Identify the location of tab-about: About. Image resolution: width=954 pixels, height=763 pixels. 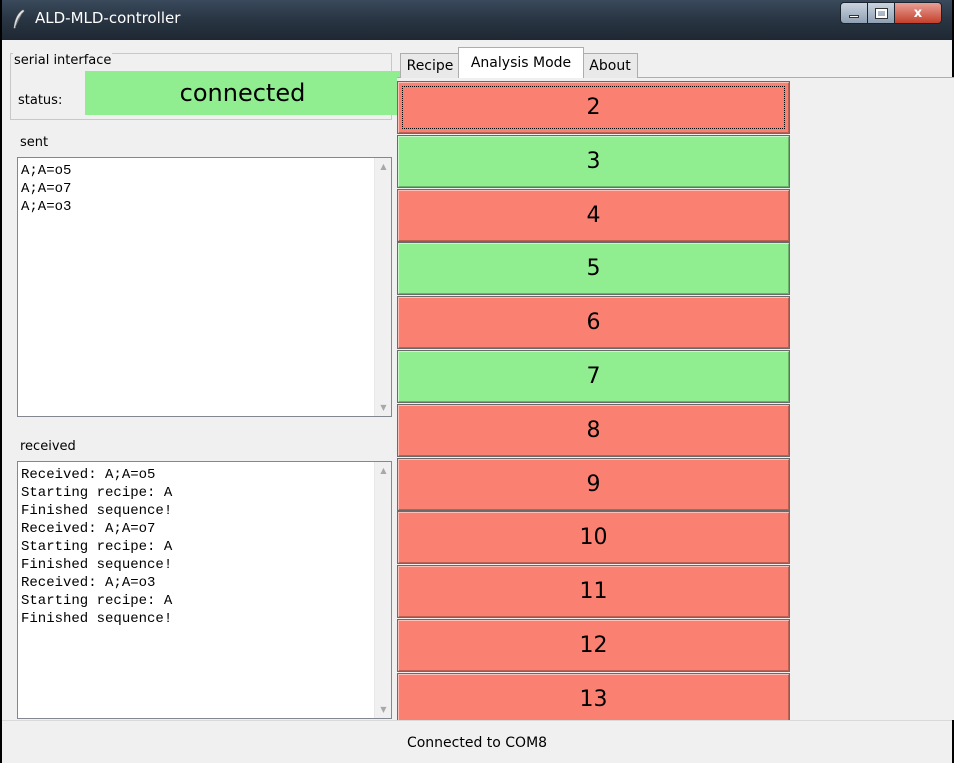
(610, 65).